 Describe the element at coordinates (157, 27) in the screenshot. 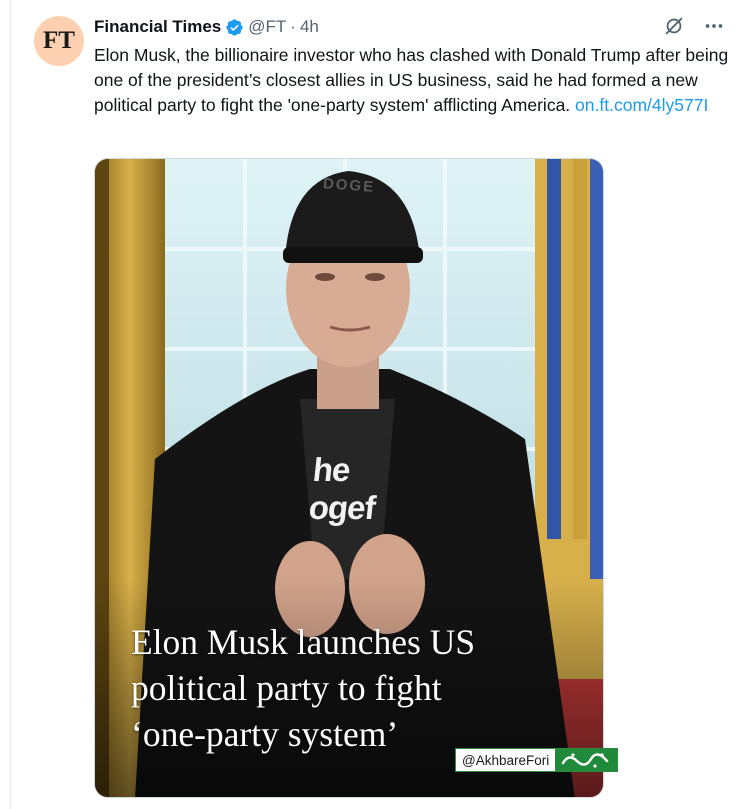

I see `author-name: Financial Times` at that location.